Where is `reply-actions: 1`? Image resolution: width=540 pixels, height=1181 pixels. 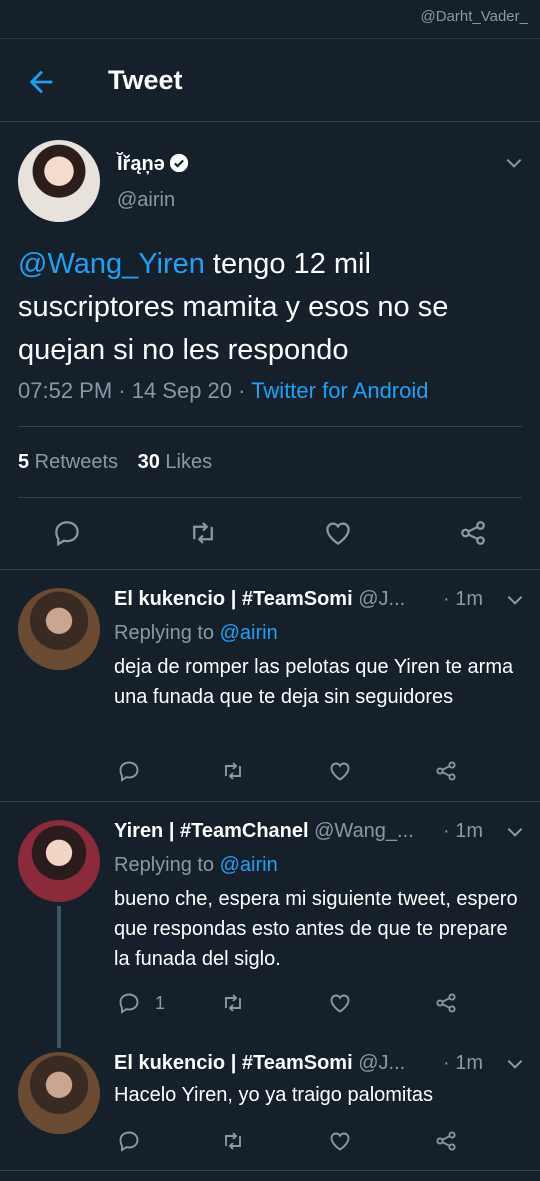 reply-actions: 1 is located at coordinates (270, 1006).